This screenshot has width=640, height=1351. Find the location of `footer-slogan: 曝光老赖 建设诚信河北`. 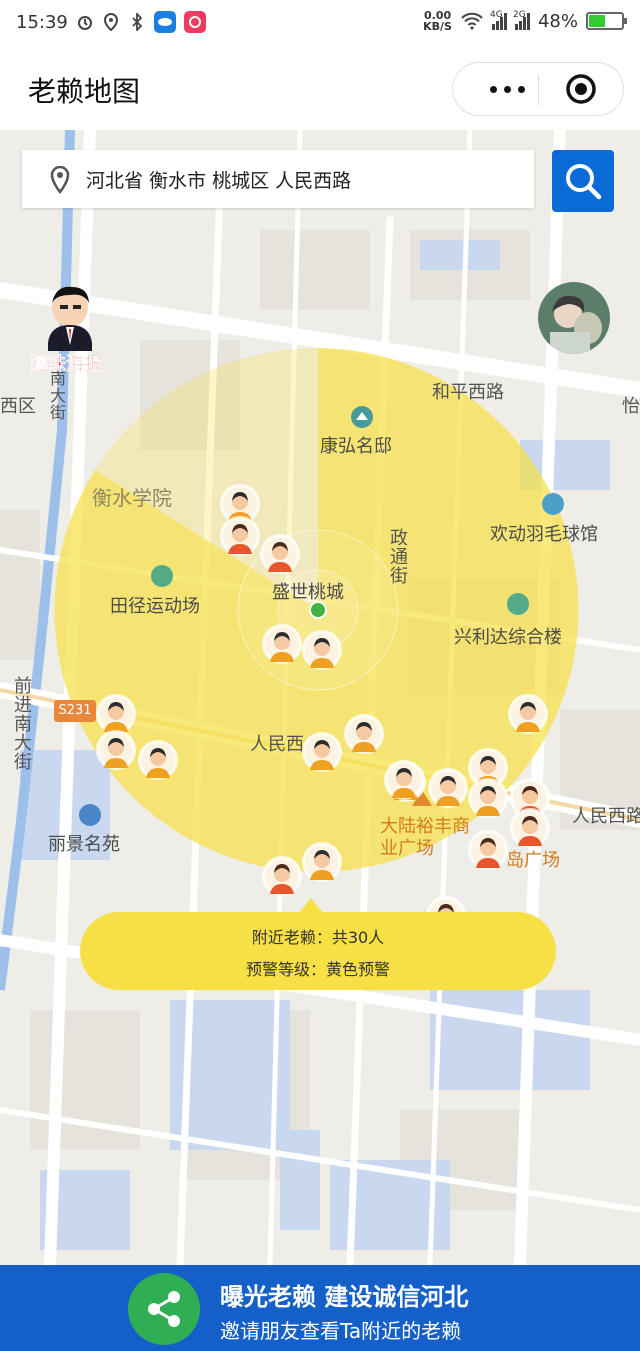

footer-slogan: 曝光老赖 建设诚信河北 is located at coordinates (344, 1297).